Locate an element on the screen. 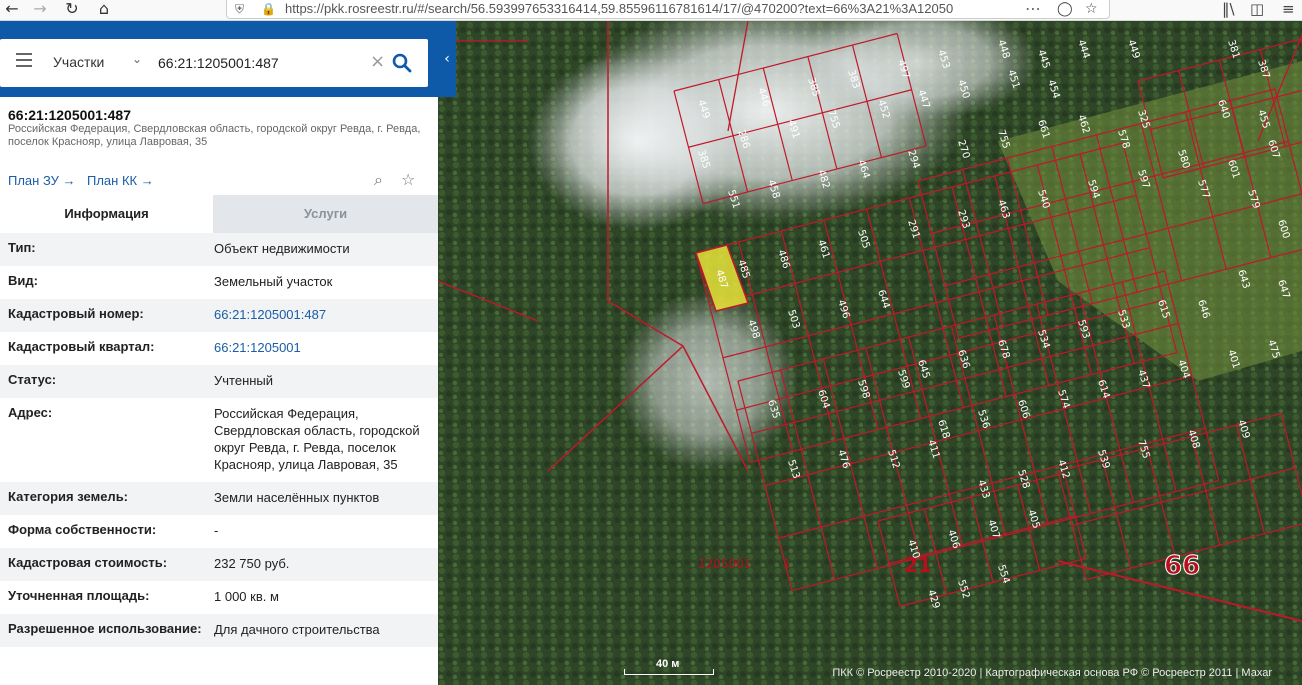 Image resolution: width=1302 pixels, height=685 pixels. search-box: Участки ⌄ × is located at coordinates (214, 63).